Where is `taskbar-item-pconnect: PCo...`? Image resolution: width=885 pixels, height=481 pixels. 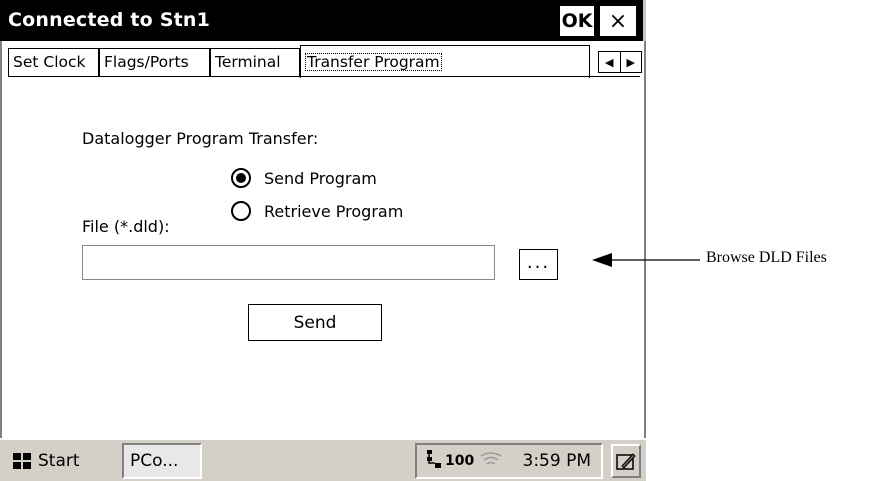 taskbar-item-pconnect: PCo... is located at coordinates (162, 461).